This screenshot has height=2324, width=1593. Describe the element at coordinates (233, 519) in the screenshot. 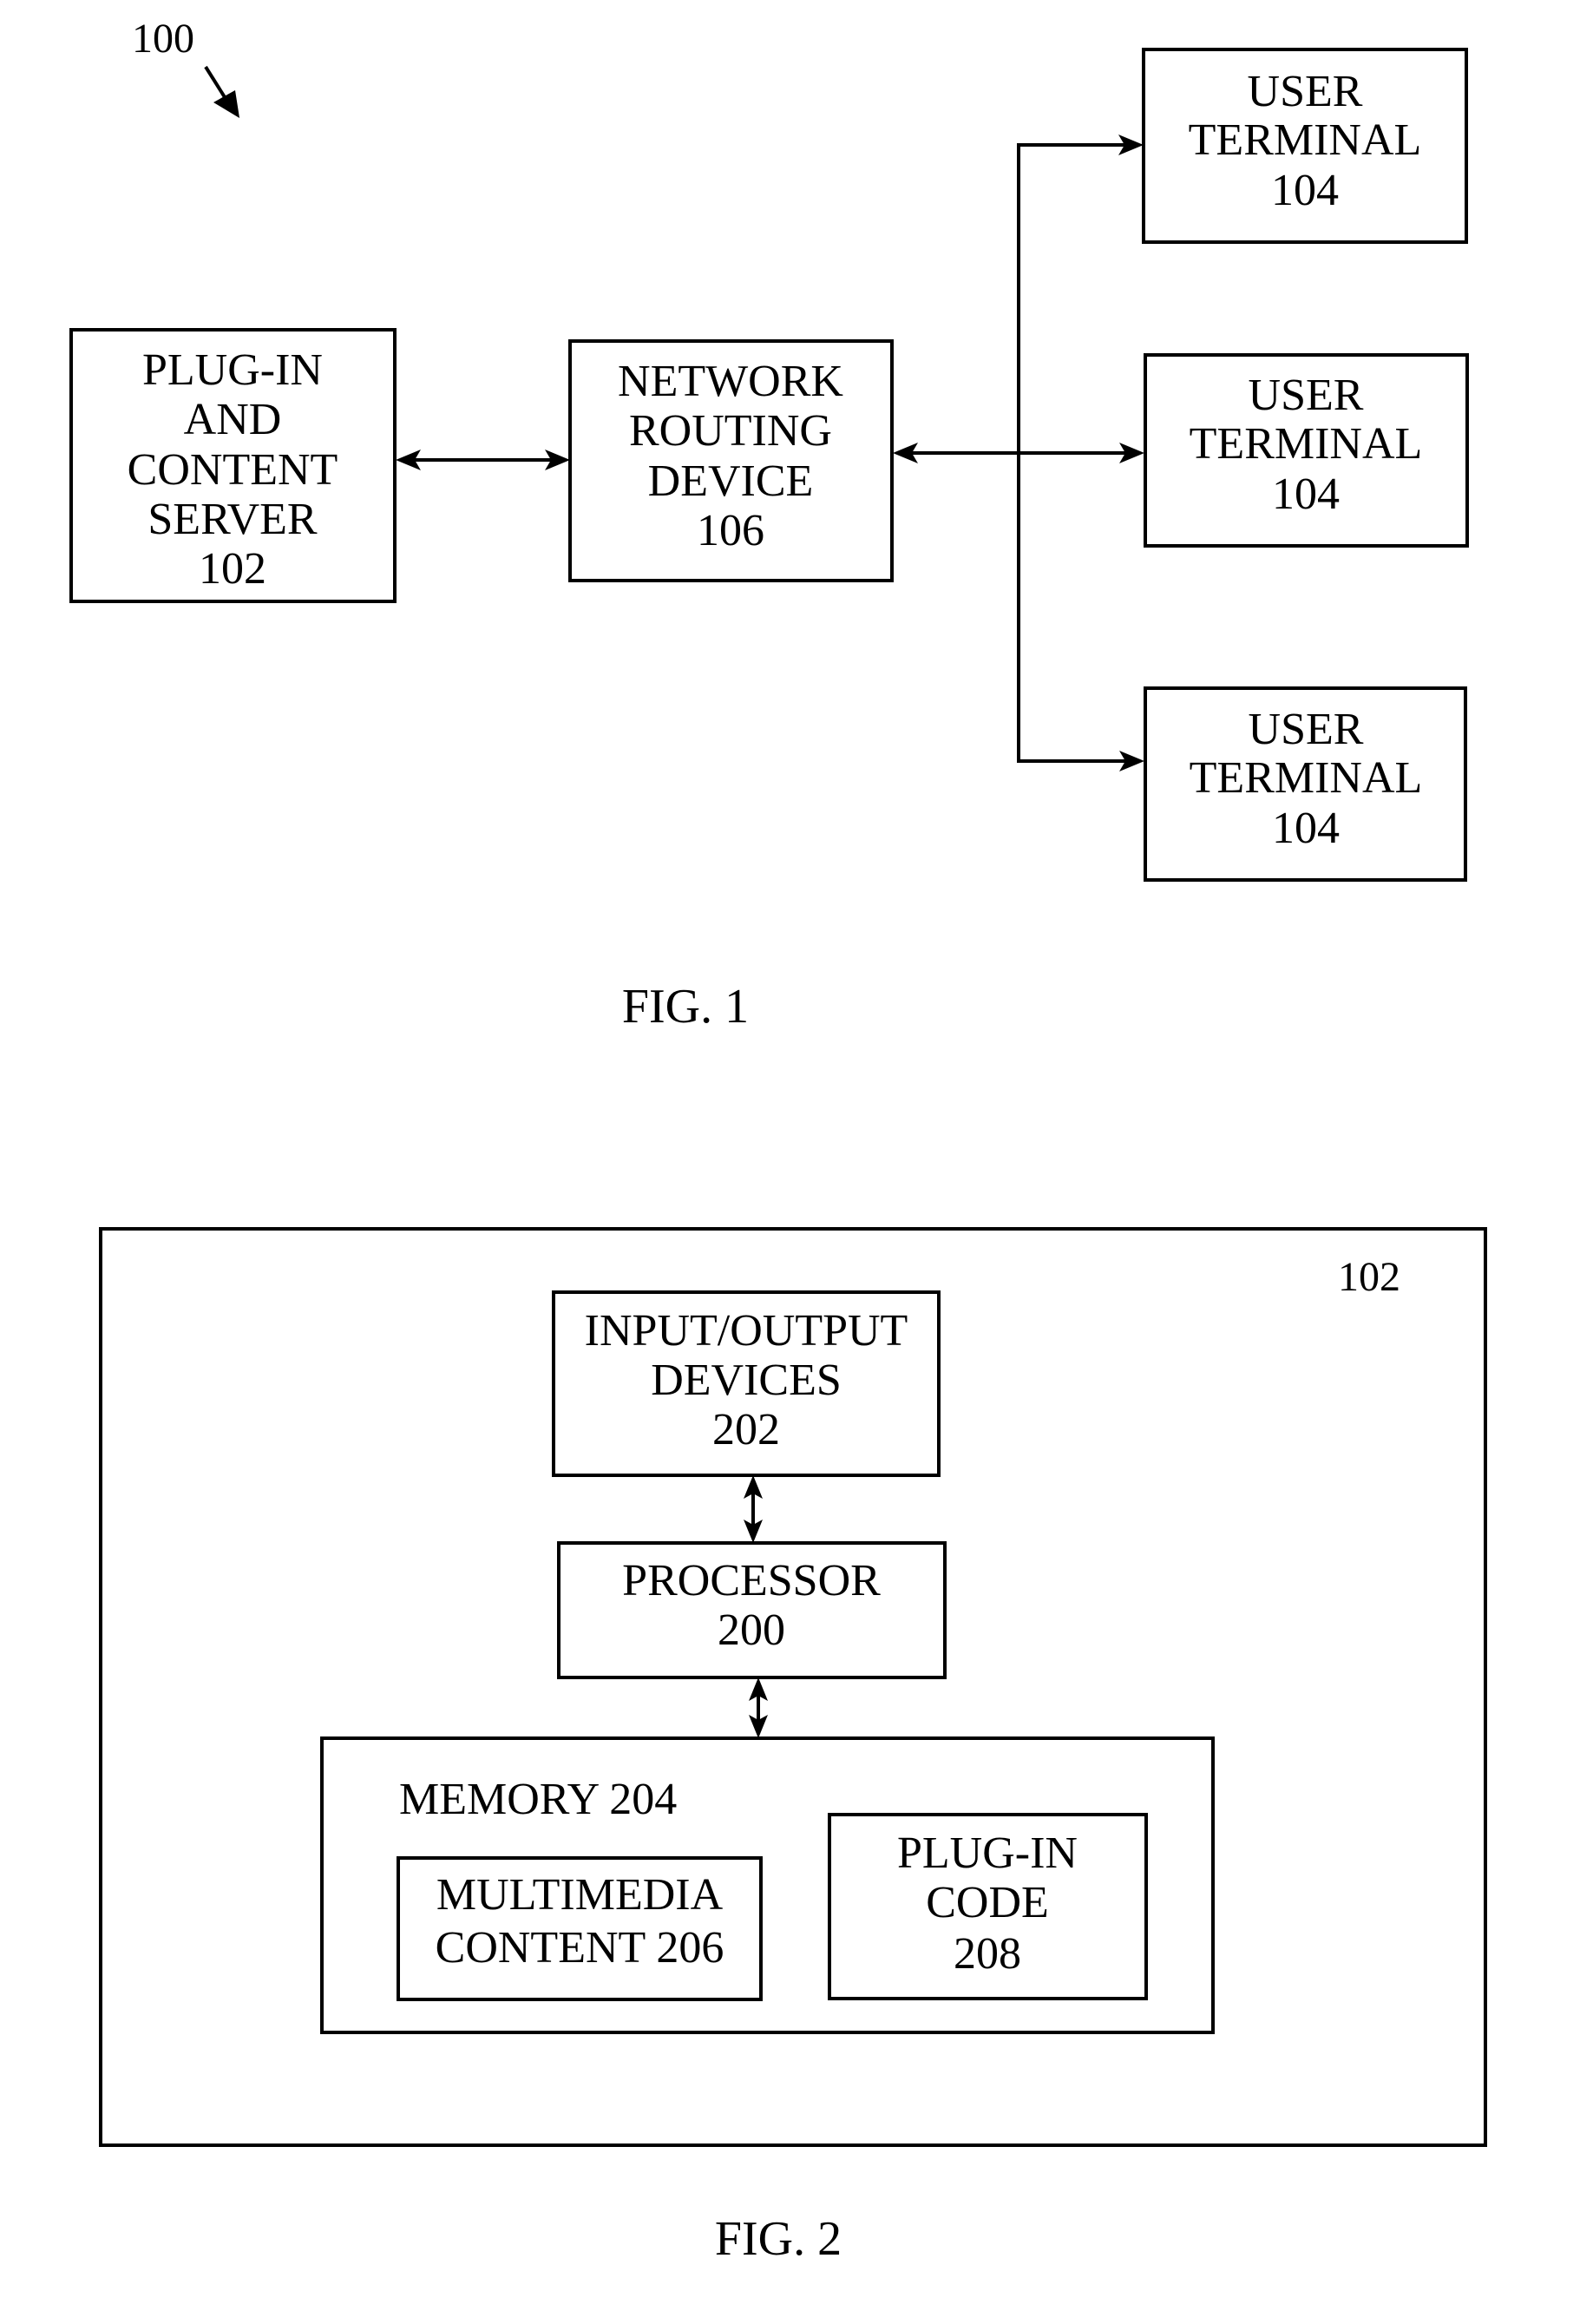

I see `server-line-4: SERVER` at that location.